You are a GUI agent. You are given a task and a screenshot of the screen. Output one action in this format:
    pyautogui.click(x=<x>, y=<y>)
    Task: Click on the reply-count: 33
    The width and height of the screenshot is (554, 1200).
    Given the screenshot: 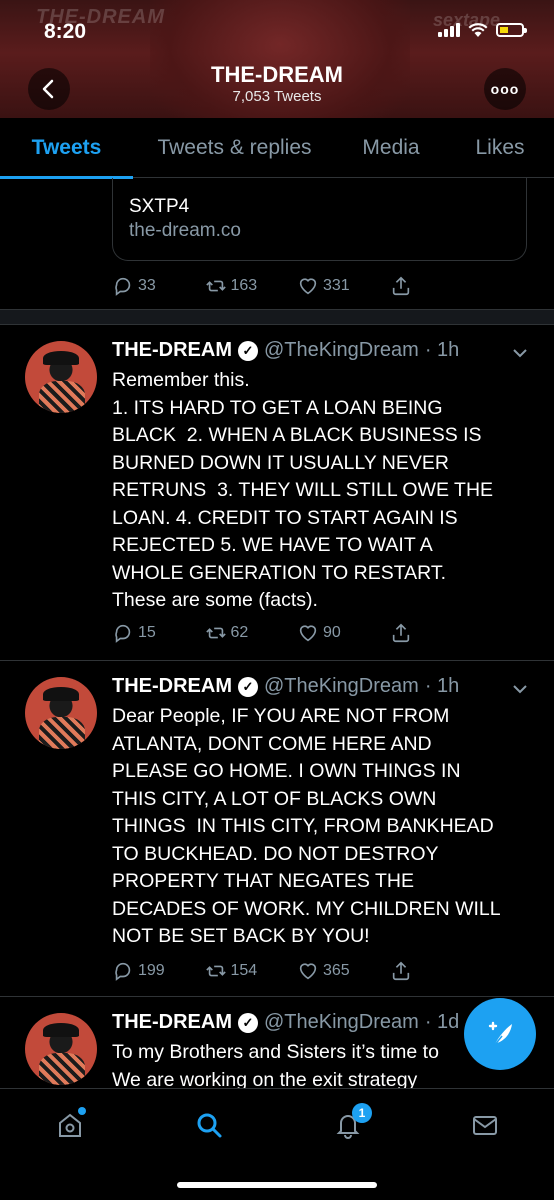 What is the action you would take?
    pyautogui.click(x=147, y=285)
    